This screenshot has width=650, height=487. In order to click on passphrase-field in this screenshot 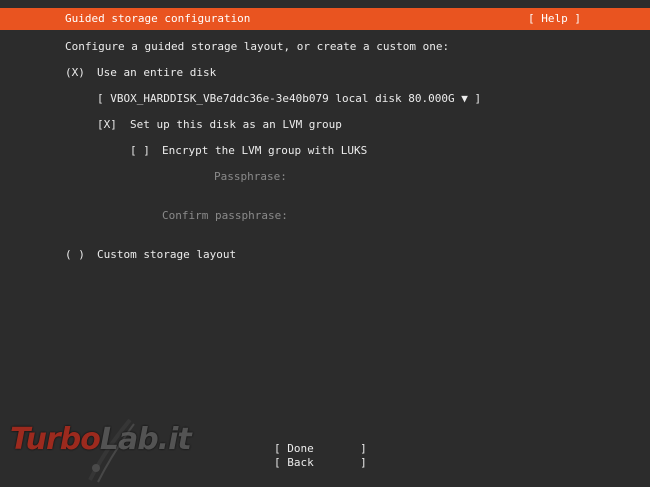, I will do `click(435, 177)`.